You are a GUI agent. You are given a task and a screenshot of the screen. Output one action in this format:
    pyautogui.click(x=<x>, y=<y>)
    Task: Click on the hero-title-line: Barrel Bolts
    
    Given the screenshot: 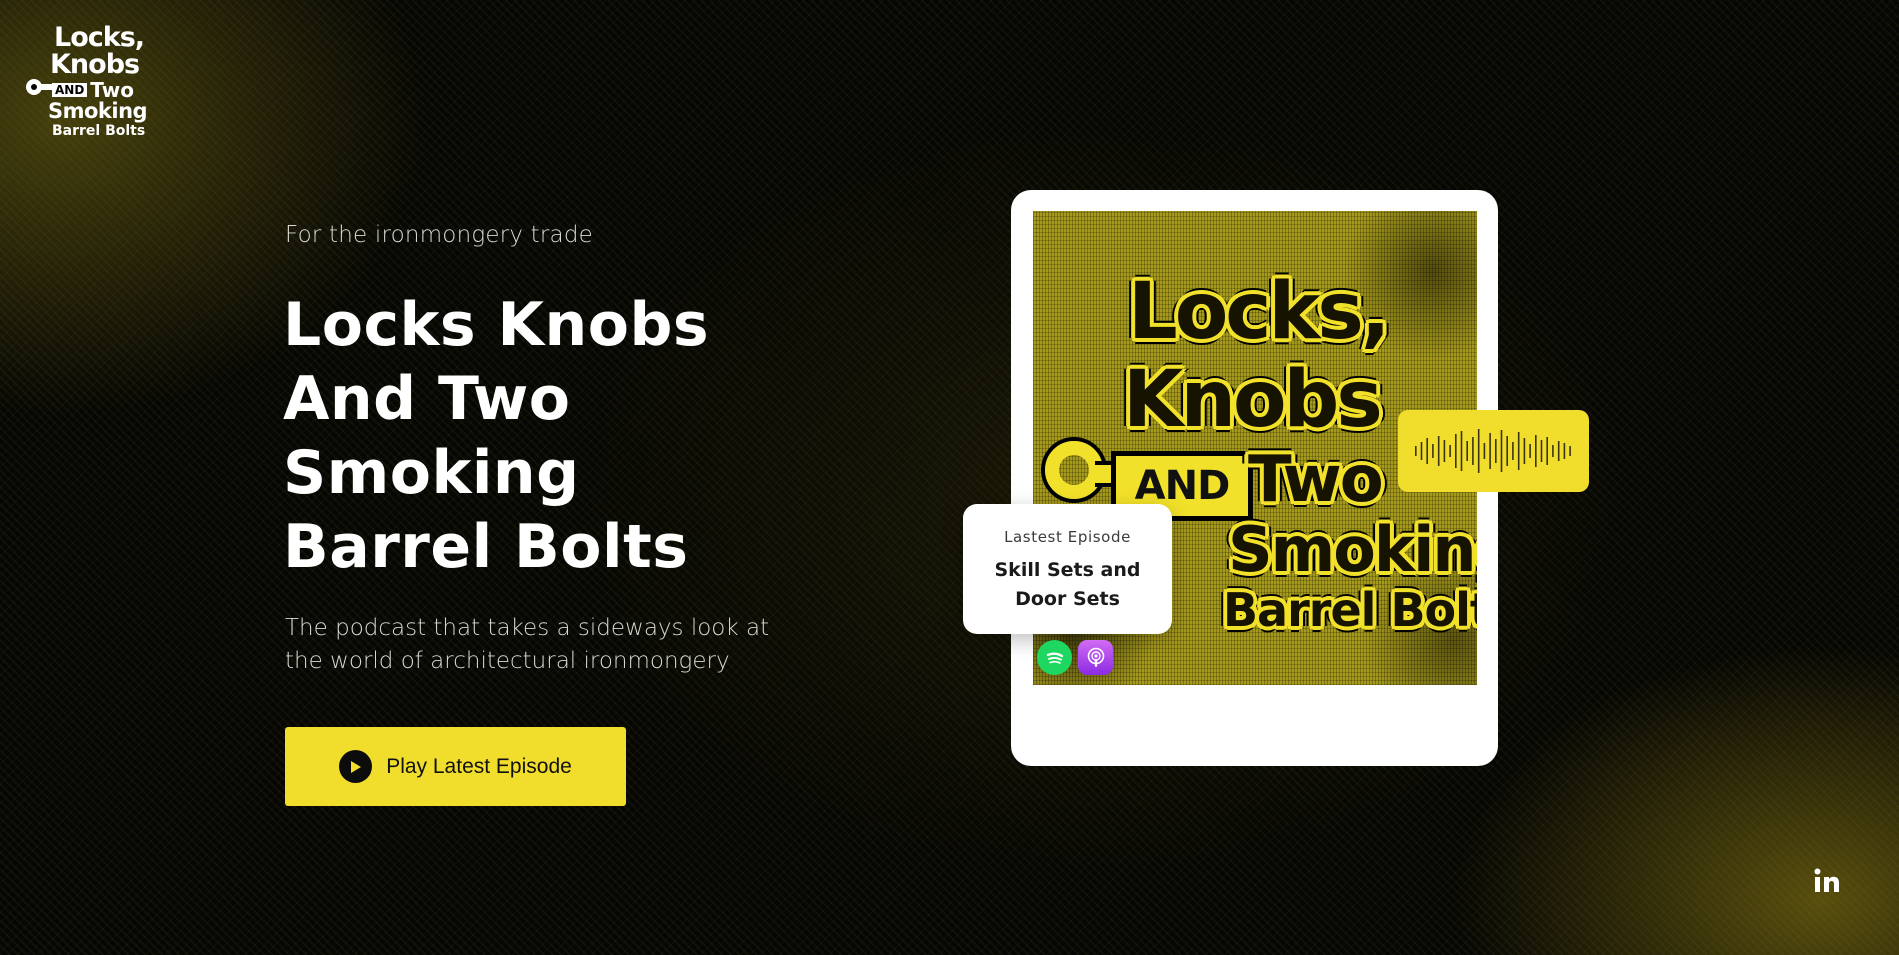 What is the action you would take?
    pyautogui.click(x=486, y=547)
    